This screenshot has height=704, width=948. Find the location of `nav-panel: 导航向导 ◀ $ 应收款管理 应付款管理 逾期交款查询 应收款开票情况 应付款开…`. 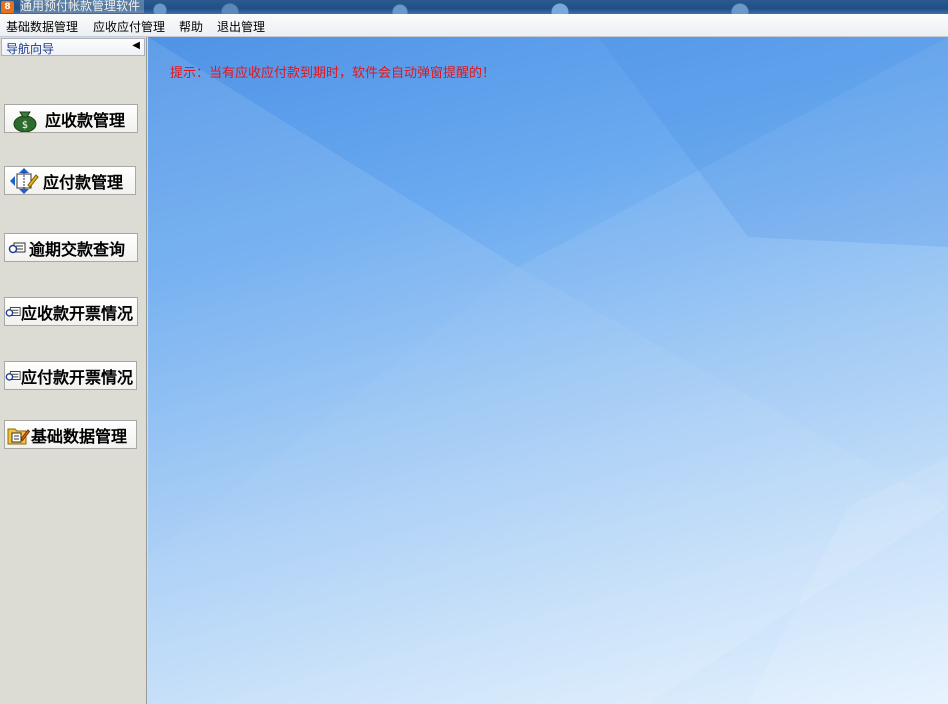

nav-panel: 导航向导 ◀ $ 应收款管理 应付款管理 逾期交款查询 应收款开票情况 应付款开… is located at coordinates (73, 370).